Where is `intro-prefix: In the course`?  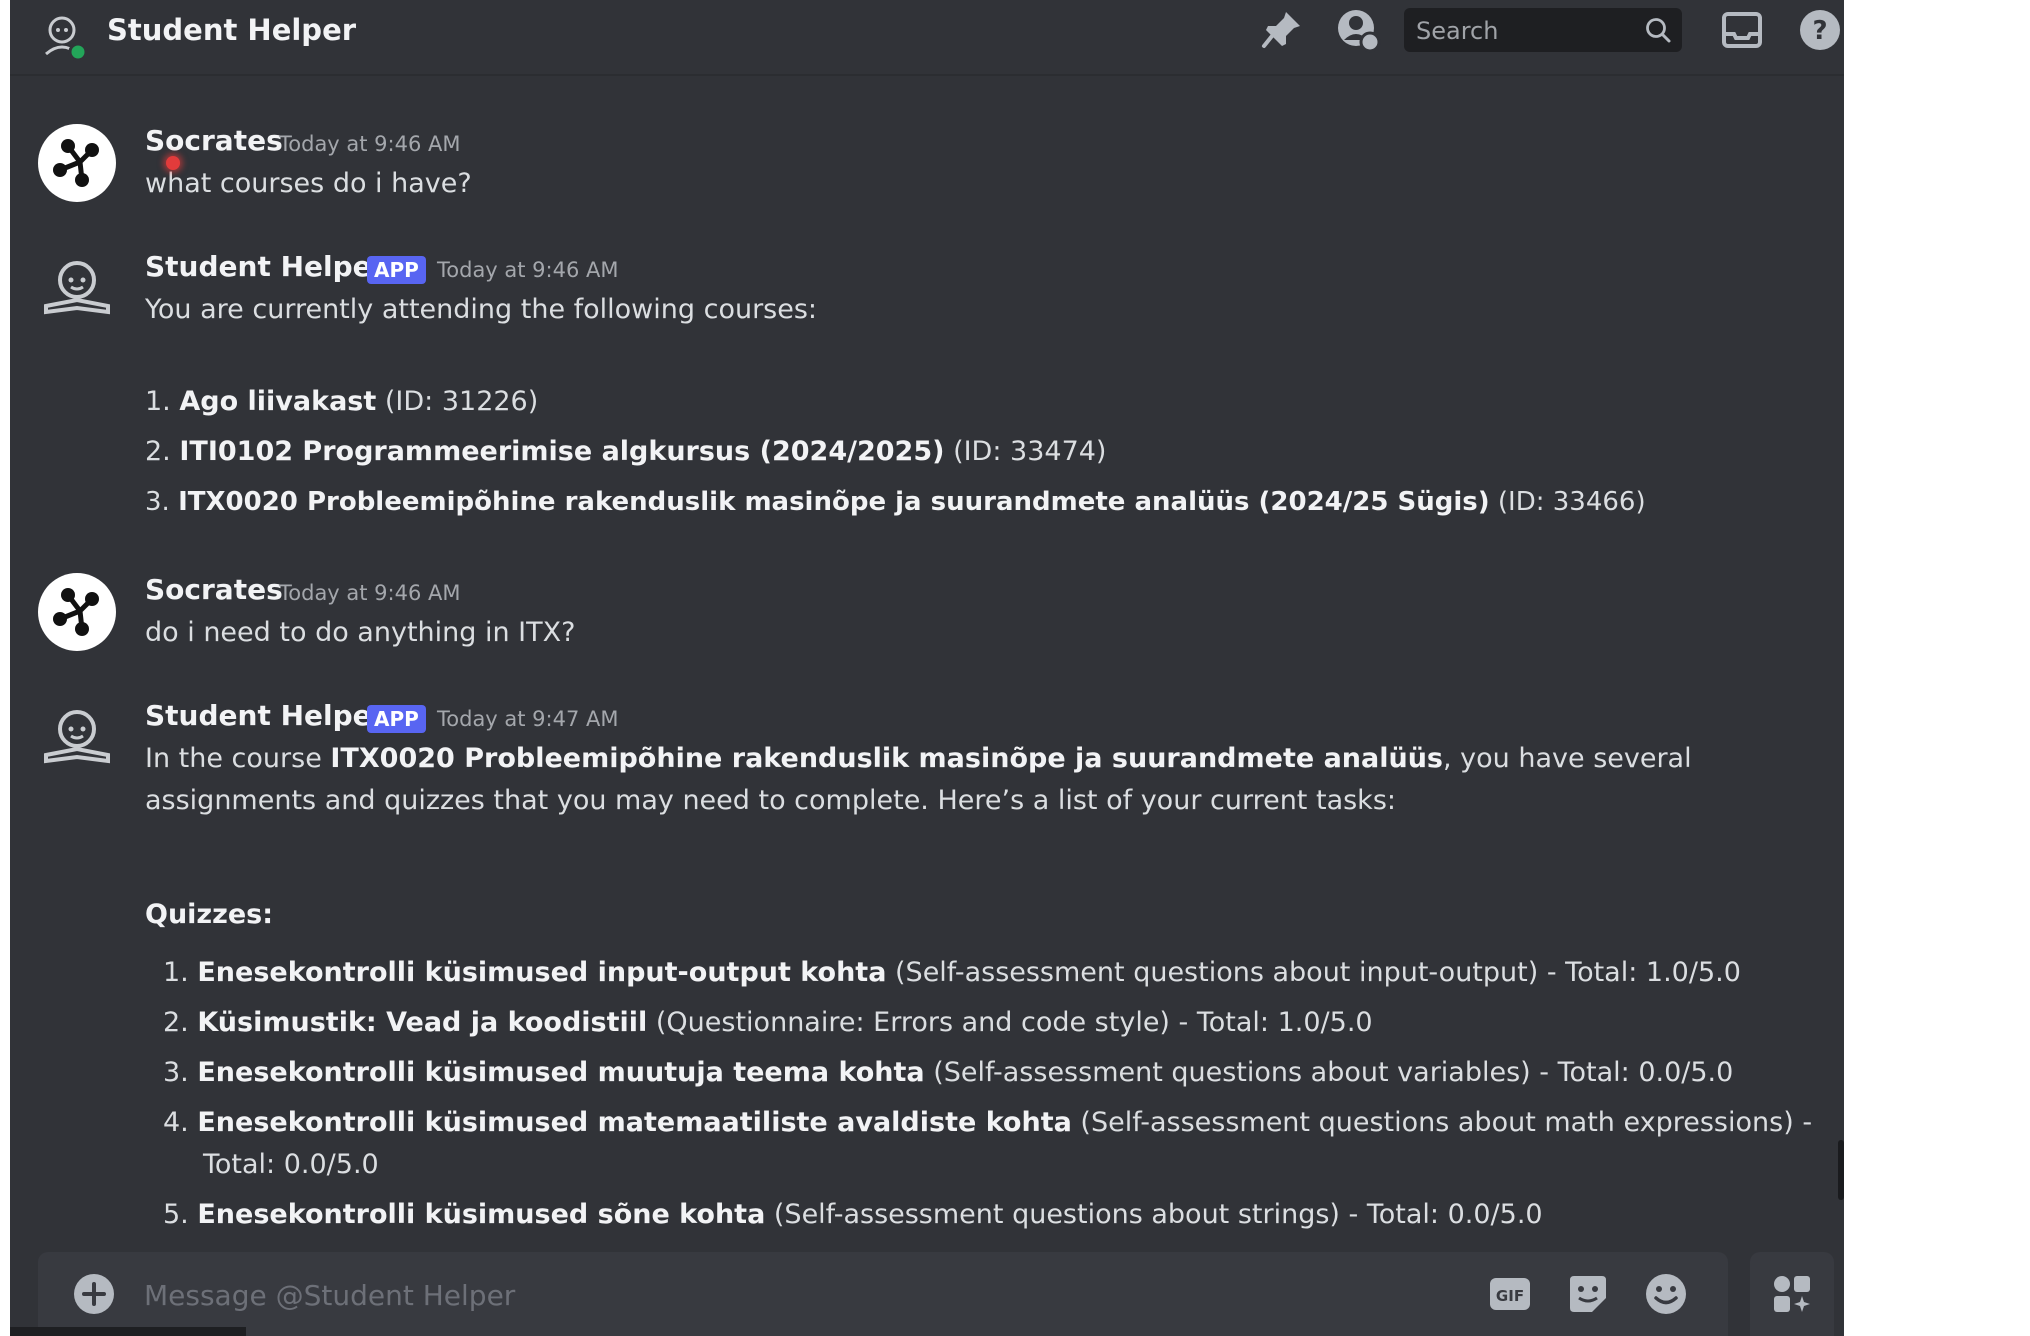
intro-prefix: In the course is located at coordinates (238, 758).